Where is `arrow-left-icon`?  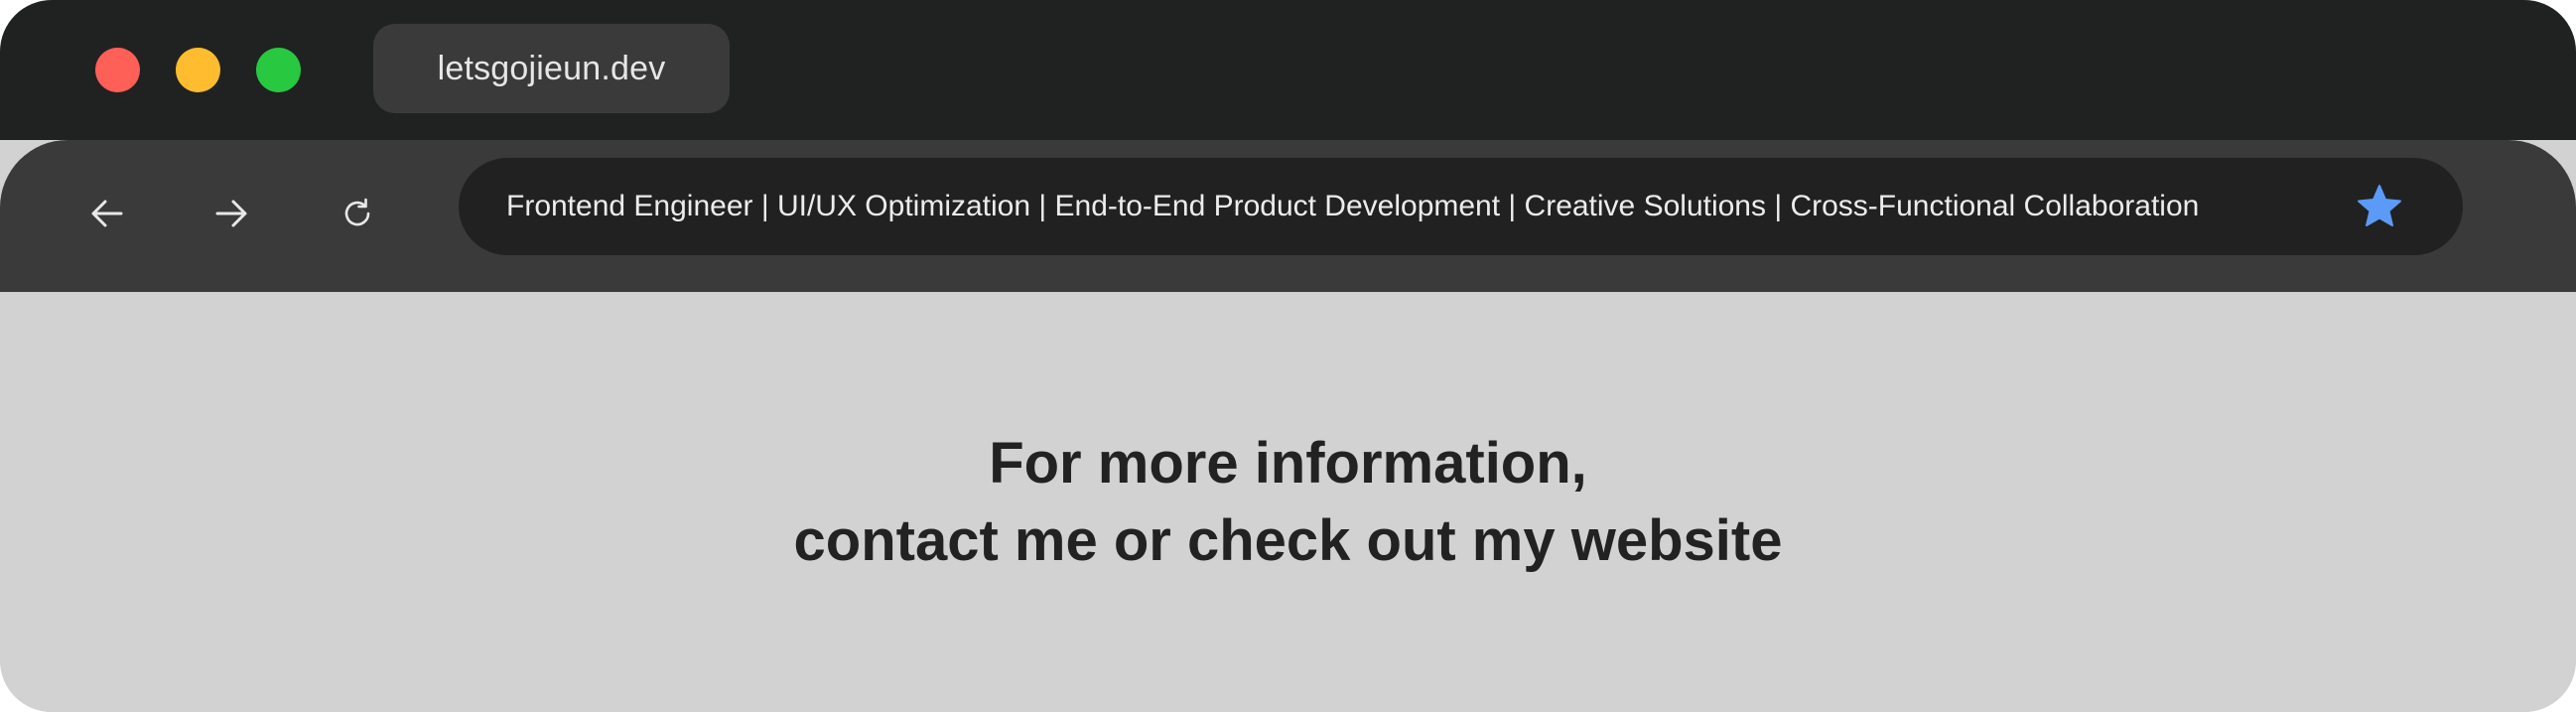
arrow-left-icon is located at coordinates (107, 213).